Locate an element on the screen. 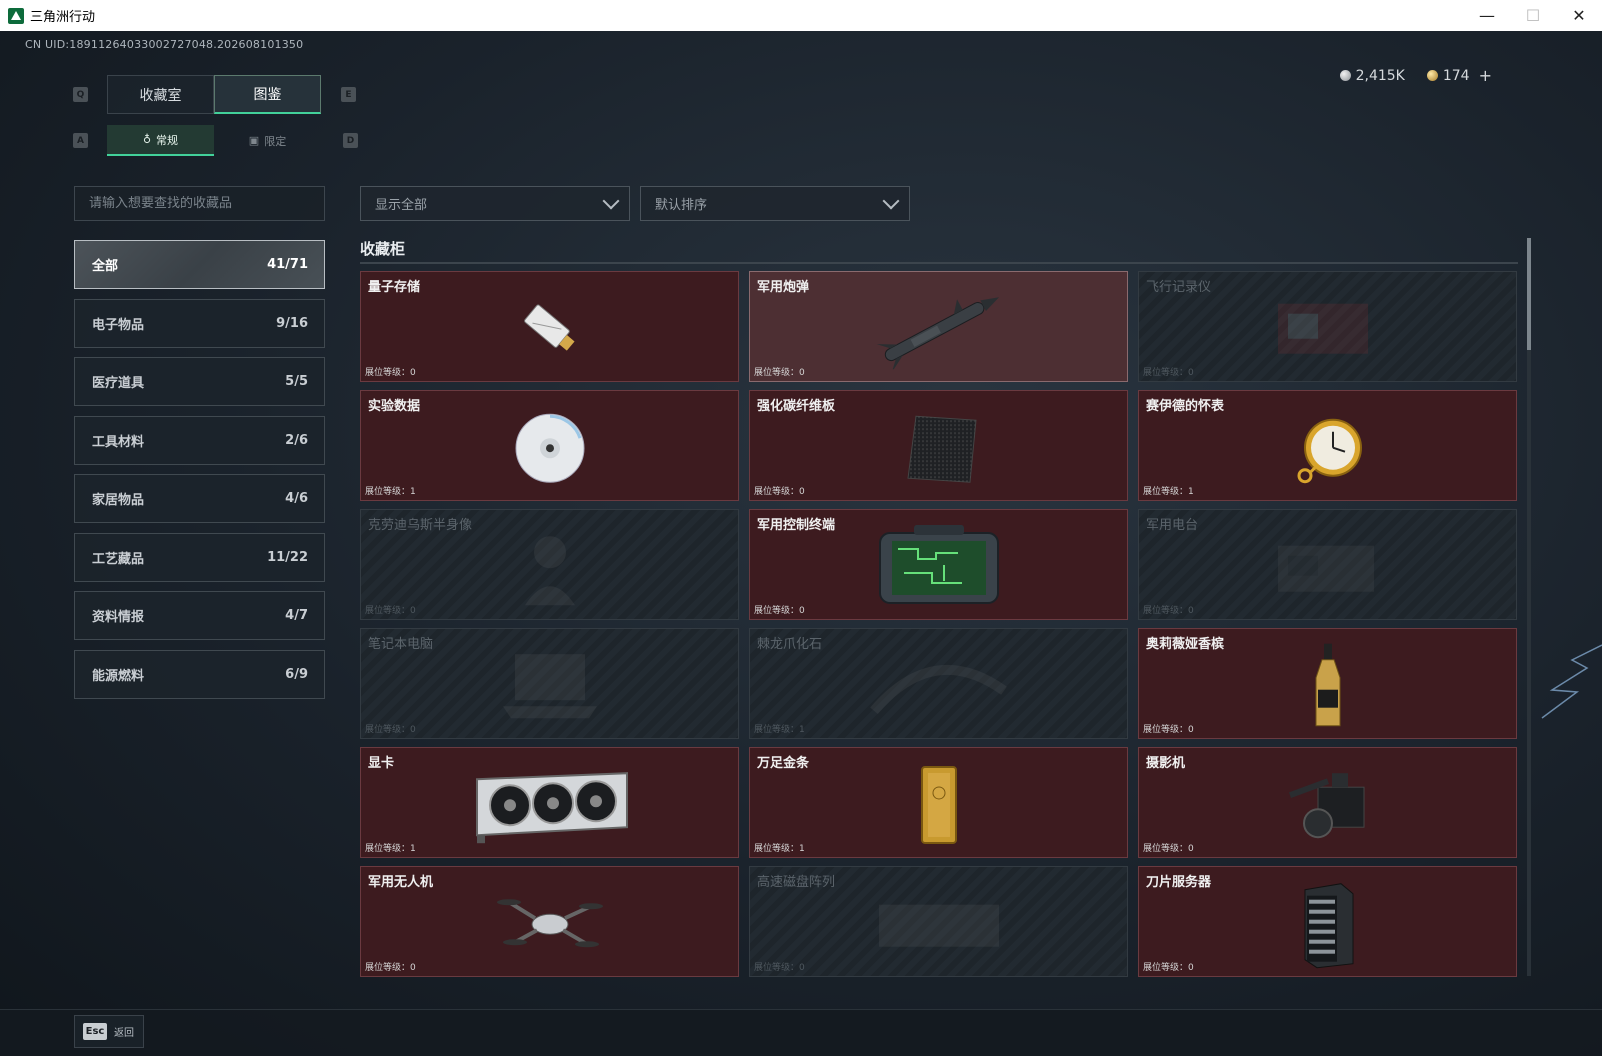 This screenshot has height=1056, width=1602. minimize-button: — is located at coordinates (1487, 15).